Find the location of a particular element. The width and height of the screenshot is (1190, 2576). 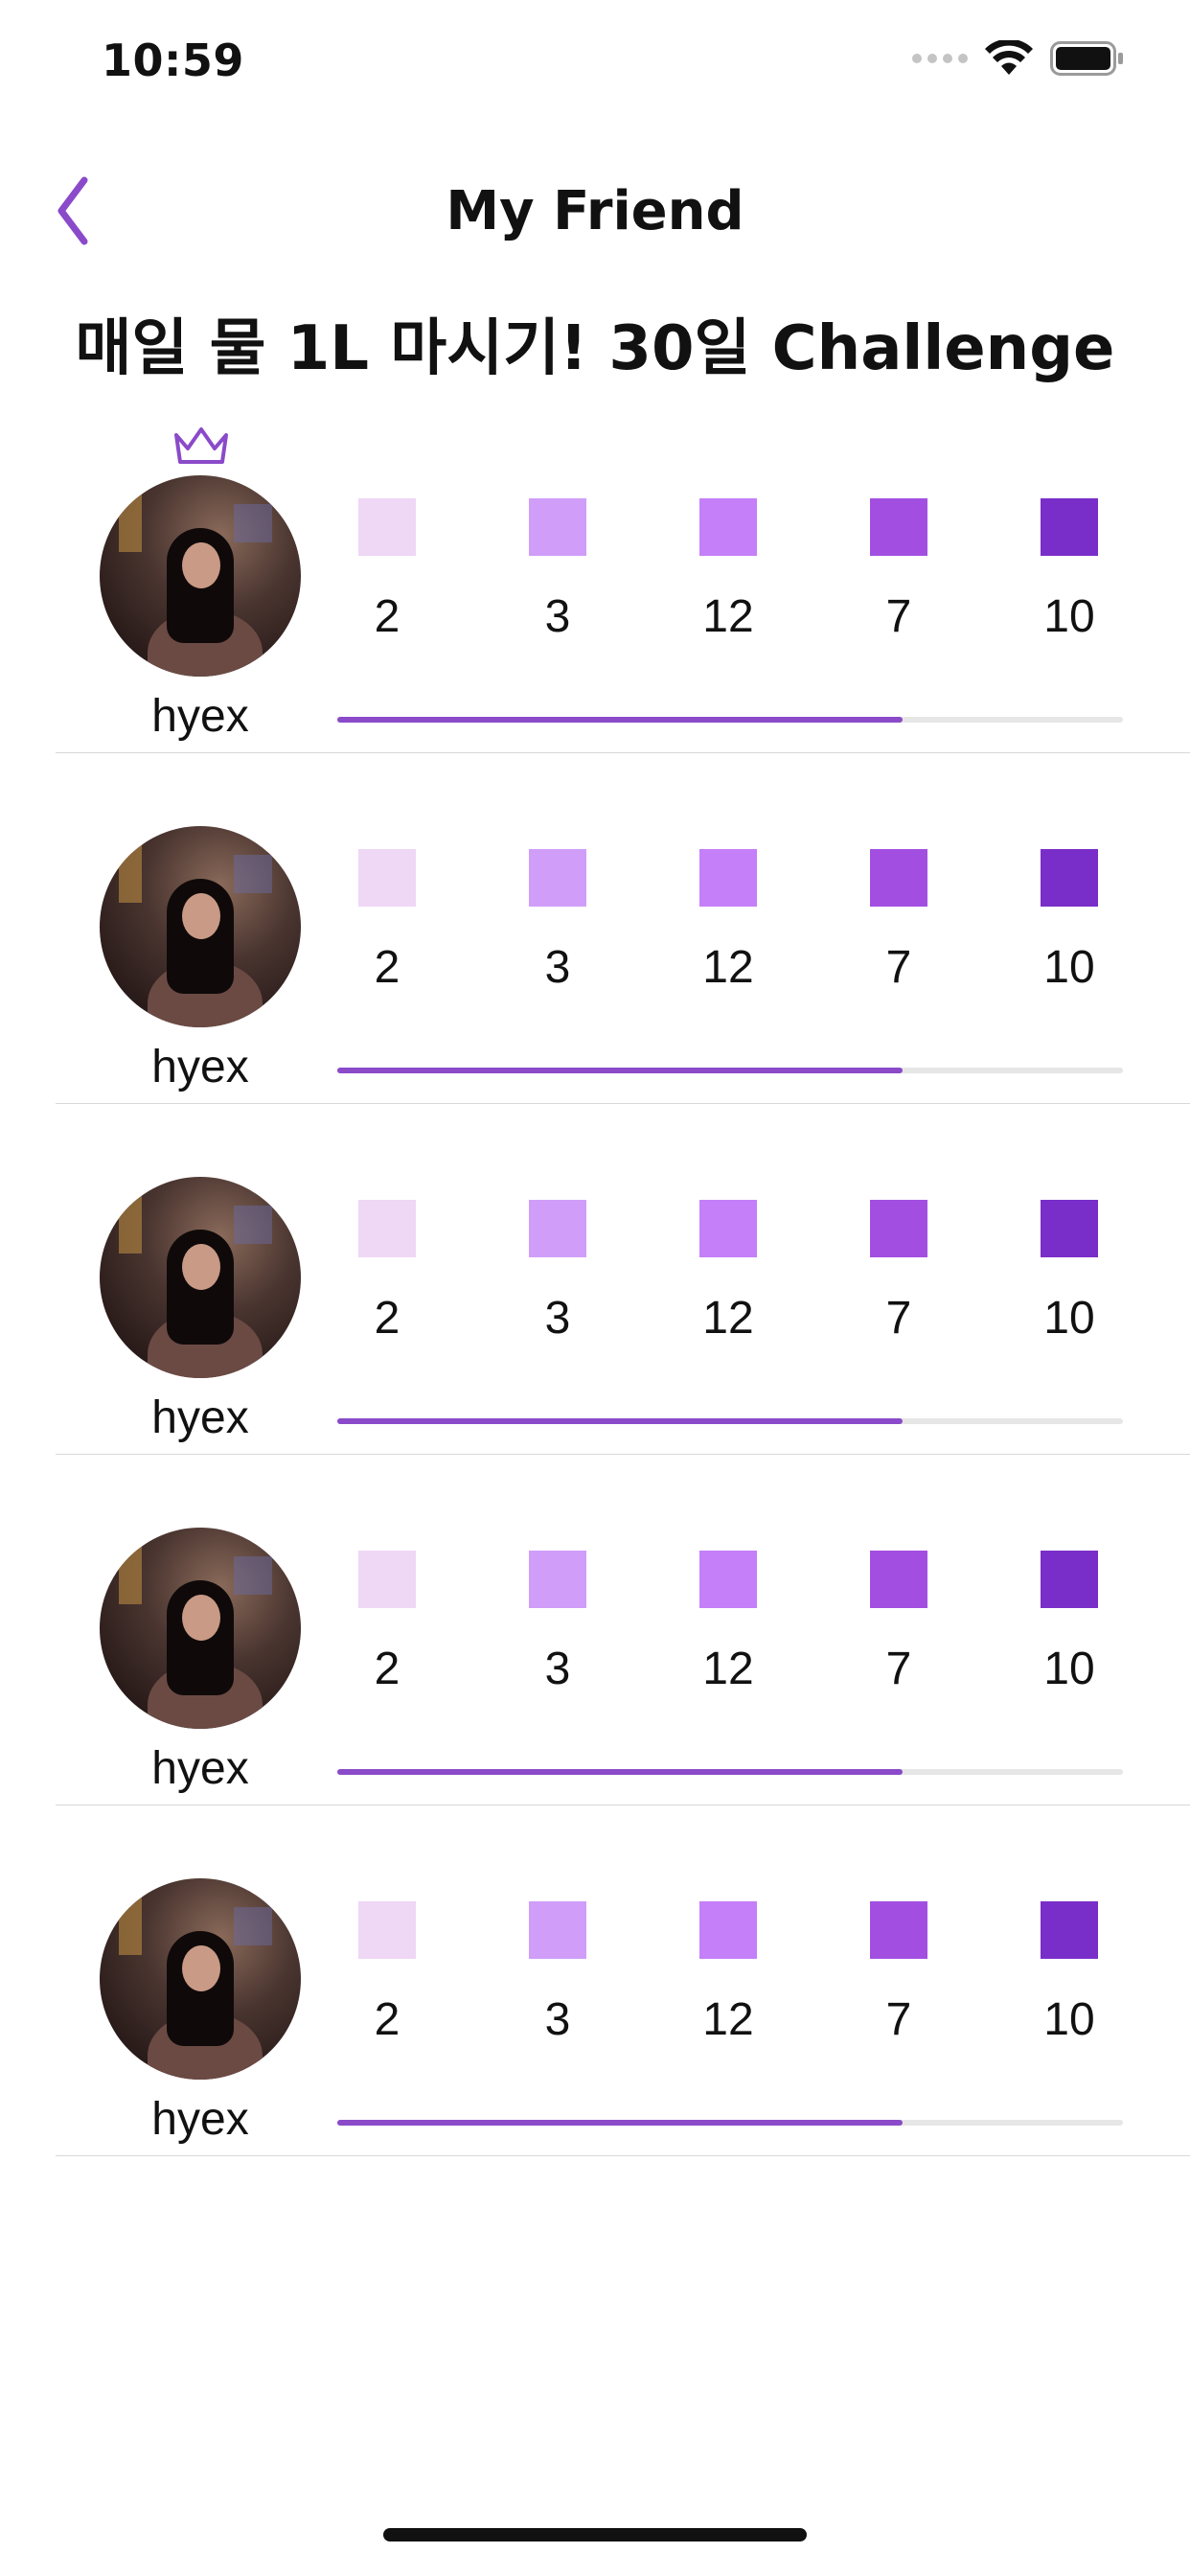

status-icons is located at coordinates (1018, 58).